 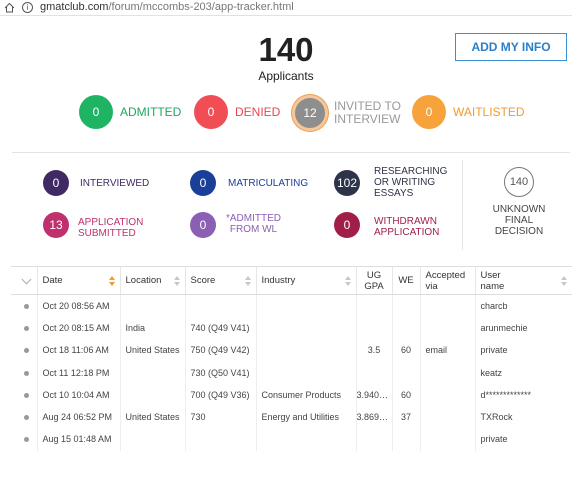 I want to click on date-column-header: Date, so click(x=79, y=280).